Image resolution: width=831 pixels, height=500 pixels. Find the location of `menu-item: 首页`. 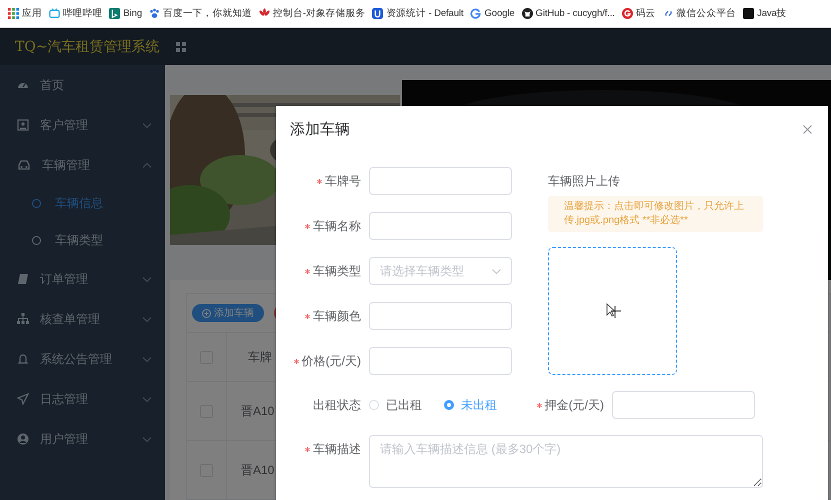

menu-item: 首页 is located at coordinates (82, 85).